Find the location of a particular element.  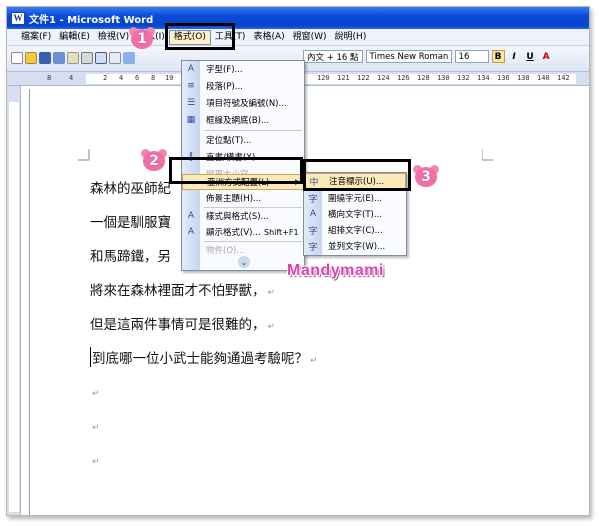

document-line: 到底哪一位小武士能夠通過考驗呢？ ↵ is located at coordinates (204, 357).